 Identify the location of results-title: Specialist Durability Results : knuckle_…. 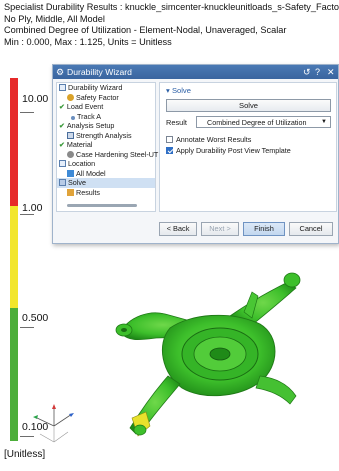
(171, 7).